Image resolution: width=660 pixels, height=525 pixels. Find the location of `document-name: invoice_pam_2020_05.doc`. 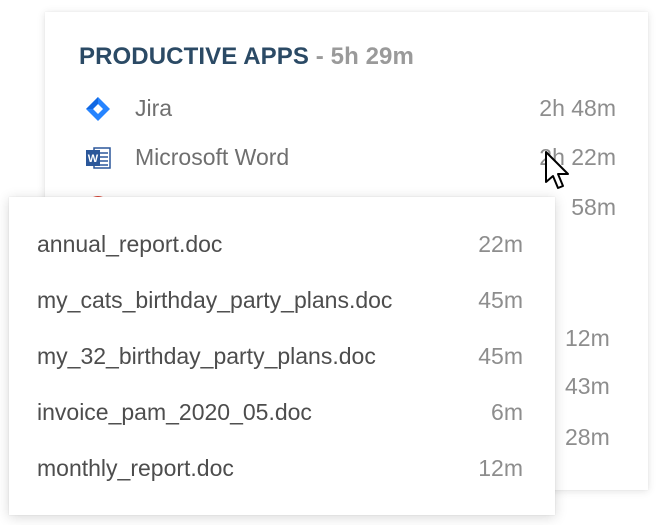

document-name: invoice_pam_2020_05.doc is located at coordinates (174, 412).